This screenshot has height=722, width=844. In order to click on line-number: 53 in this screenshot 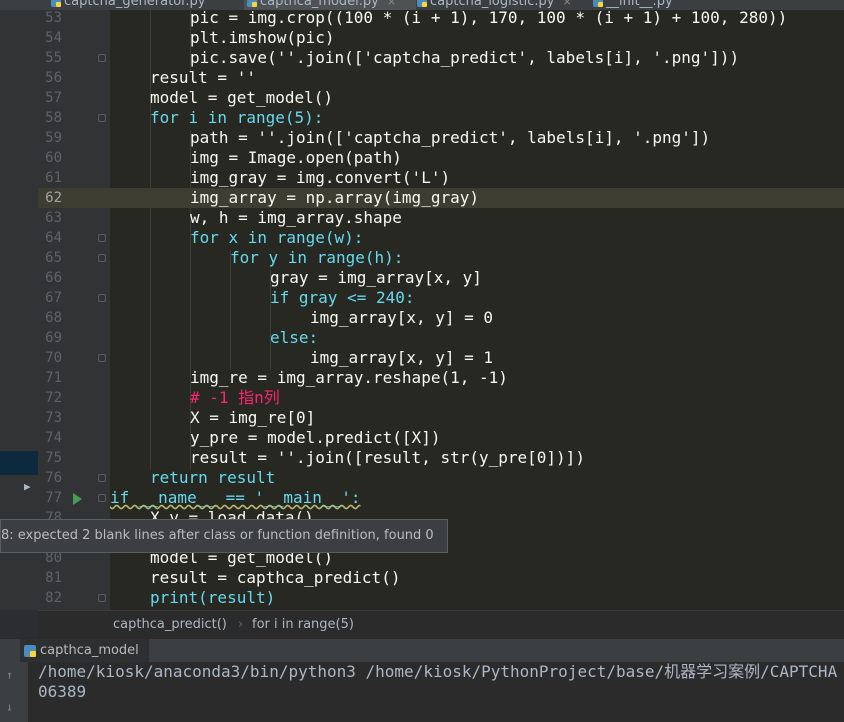, I will do `click(53, 18)`.